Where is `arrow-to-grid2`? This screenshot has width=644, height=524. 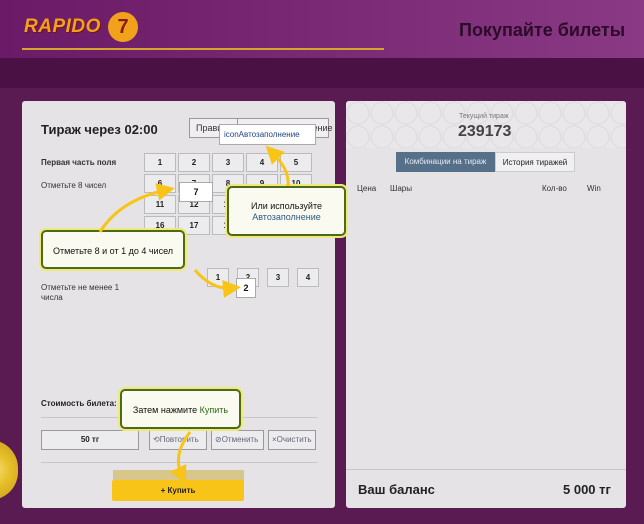
arrow-to-grid2 is located at coordinates (217, 283).